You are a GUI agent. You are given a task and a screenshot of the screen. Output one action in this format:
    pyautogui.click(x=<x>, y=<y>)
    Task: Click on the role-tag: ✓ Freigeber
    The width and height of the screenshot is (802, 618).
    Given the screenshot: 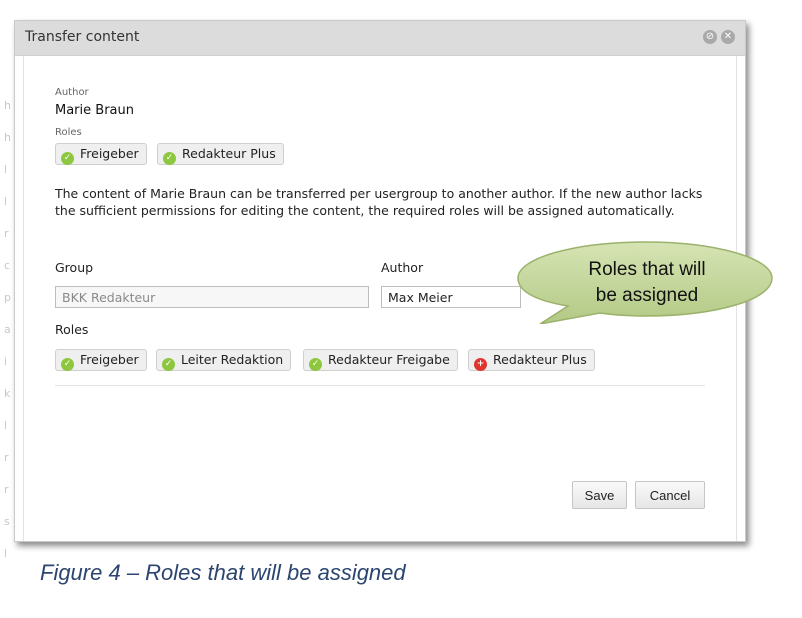 What is the action you would take?
    pyautogui.click(x=101, y=360)
    